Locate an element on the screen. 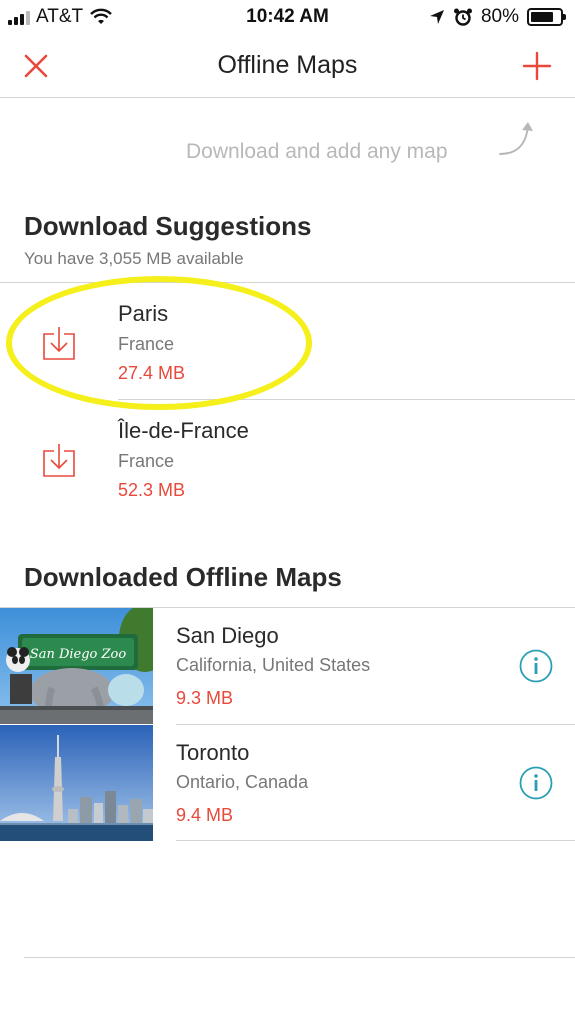 This screenshot has width=575, height=1024. downloaded-item-toronto: Toronto Ontario, Canada 9.4 MB is located at coordinates (287, 783).